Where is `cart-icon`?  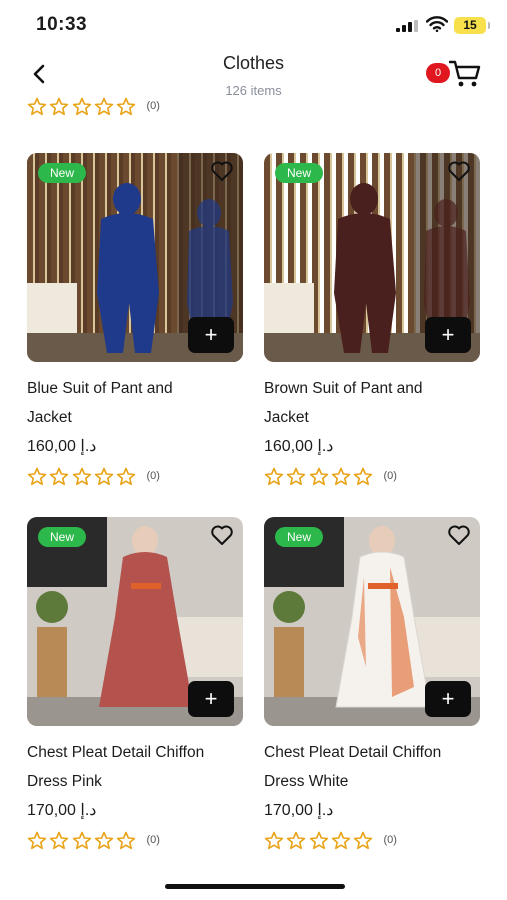
cart-icon is located at coordinates (465, 73).